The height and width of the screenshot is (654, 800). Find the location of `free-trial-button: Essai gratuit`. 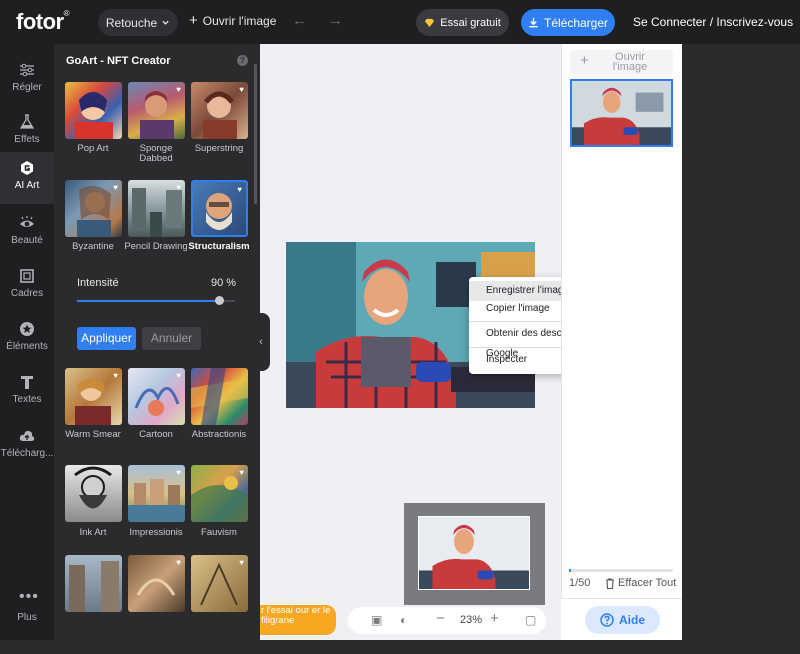

free-trial-button: Essai gratuit is located at coordinates (462, 22).